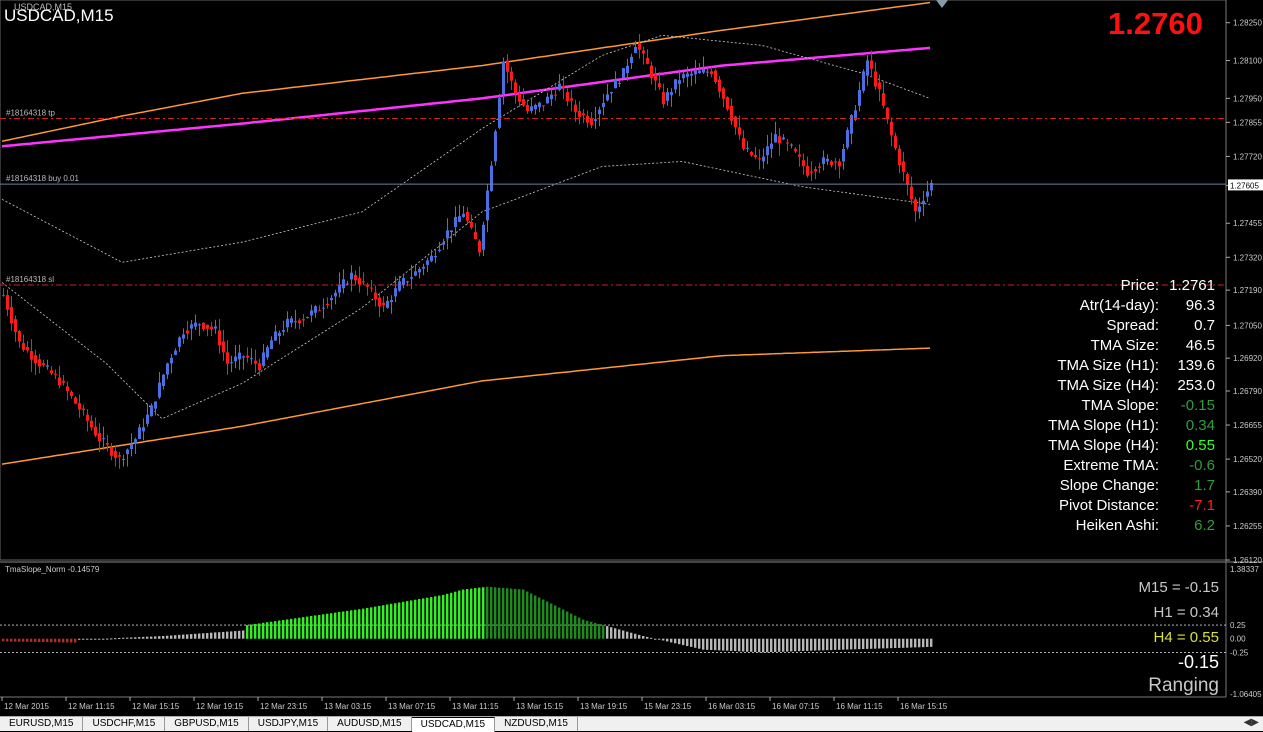  What do you see at coordinates (536, 724) in the screenshot?
I see `symbol-tab: NZDUSD,M15` at bounding box center [536, 724].